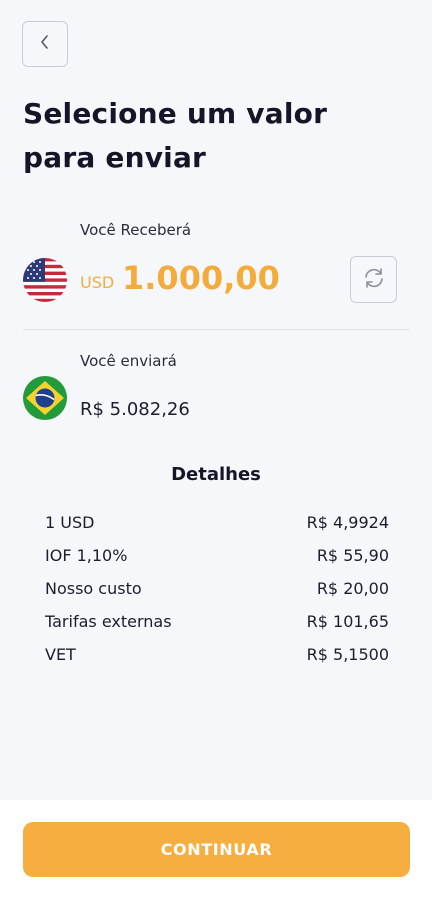 The image size is (432, 900). I want to click on continue-button: CONTINUAR, so click(216, 849).